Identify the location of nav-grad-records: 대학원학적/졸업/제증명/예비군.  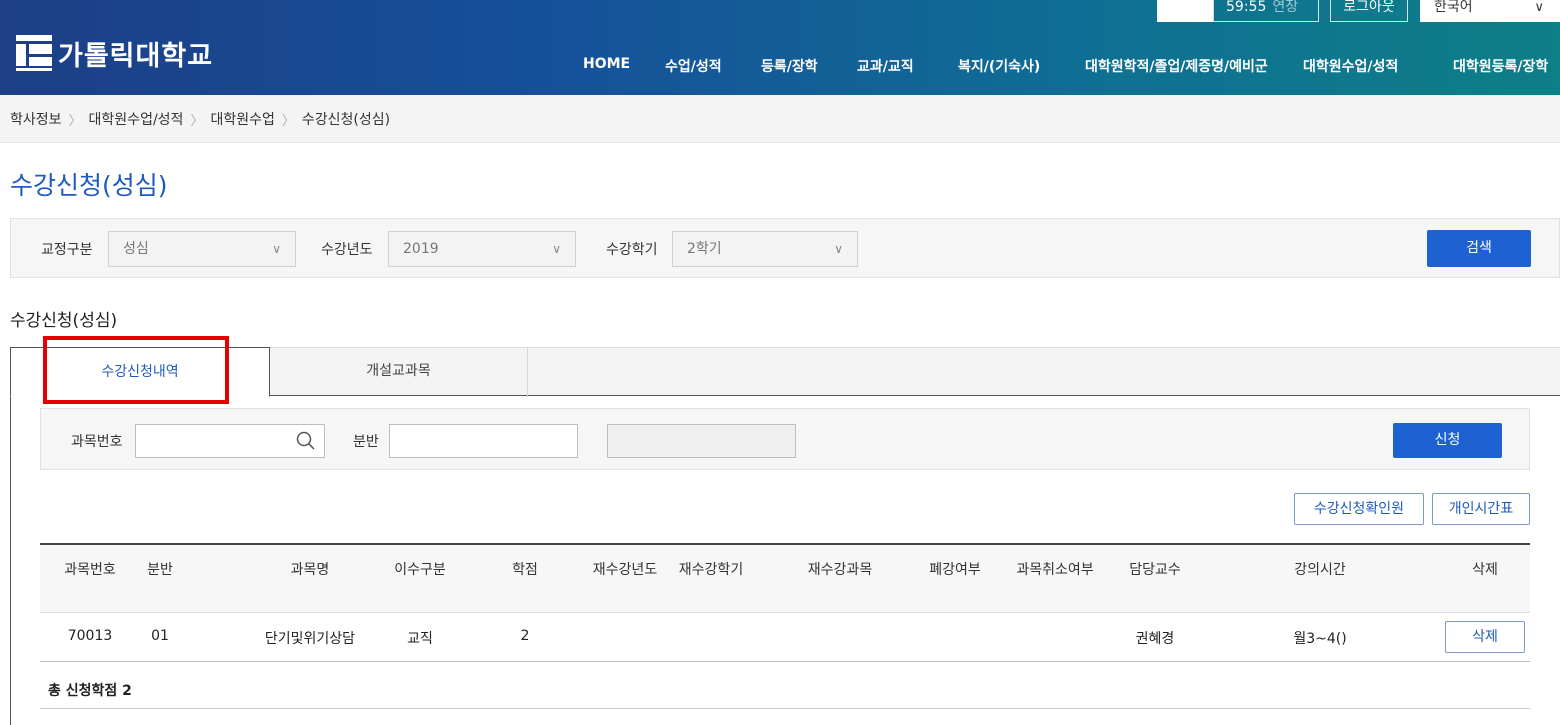
(1176, 66).